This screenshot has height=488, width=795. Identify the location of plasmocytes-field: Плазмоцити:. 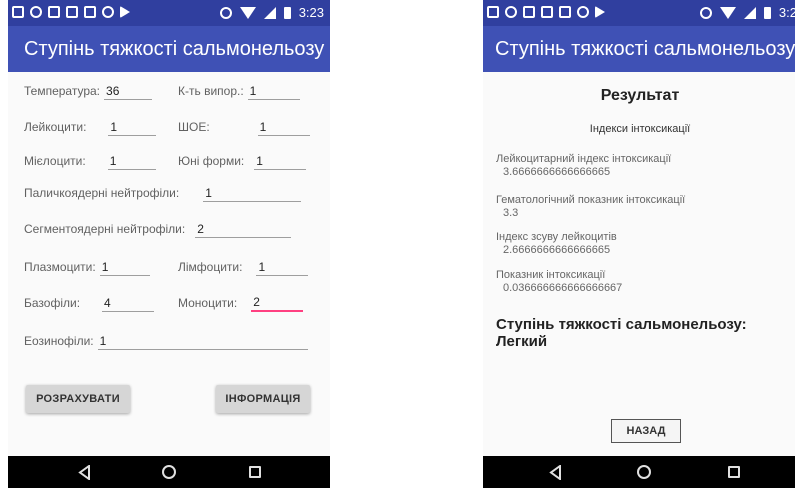
(87, 267).